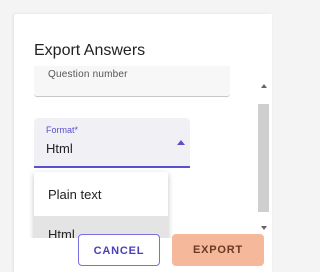  Describe the element at coordinates (88, 74) in the screenshot. I see `question-number-value: Question number` at that location.